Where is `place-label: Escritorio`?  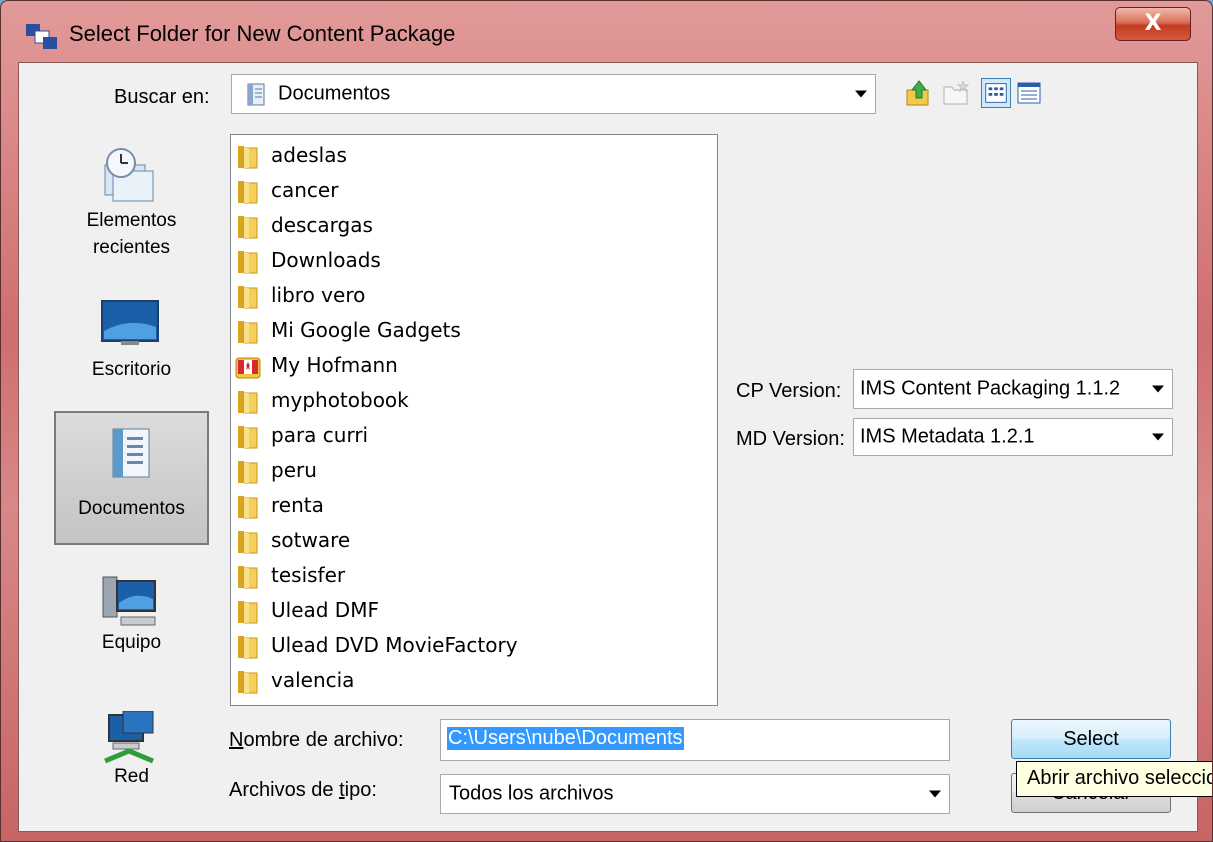
place-label: Escritorio is located at coordinates (131, 369).